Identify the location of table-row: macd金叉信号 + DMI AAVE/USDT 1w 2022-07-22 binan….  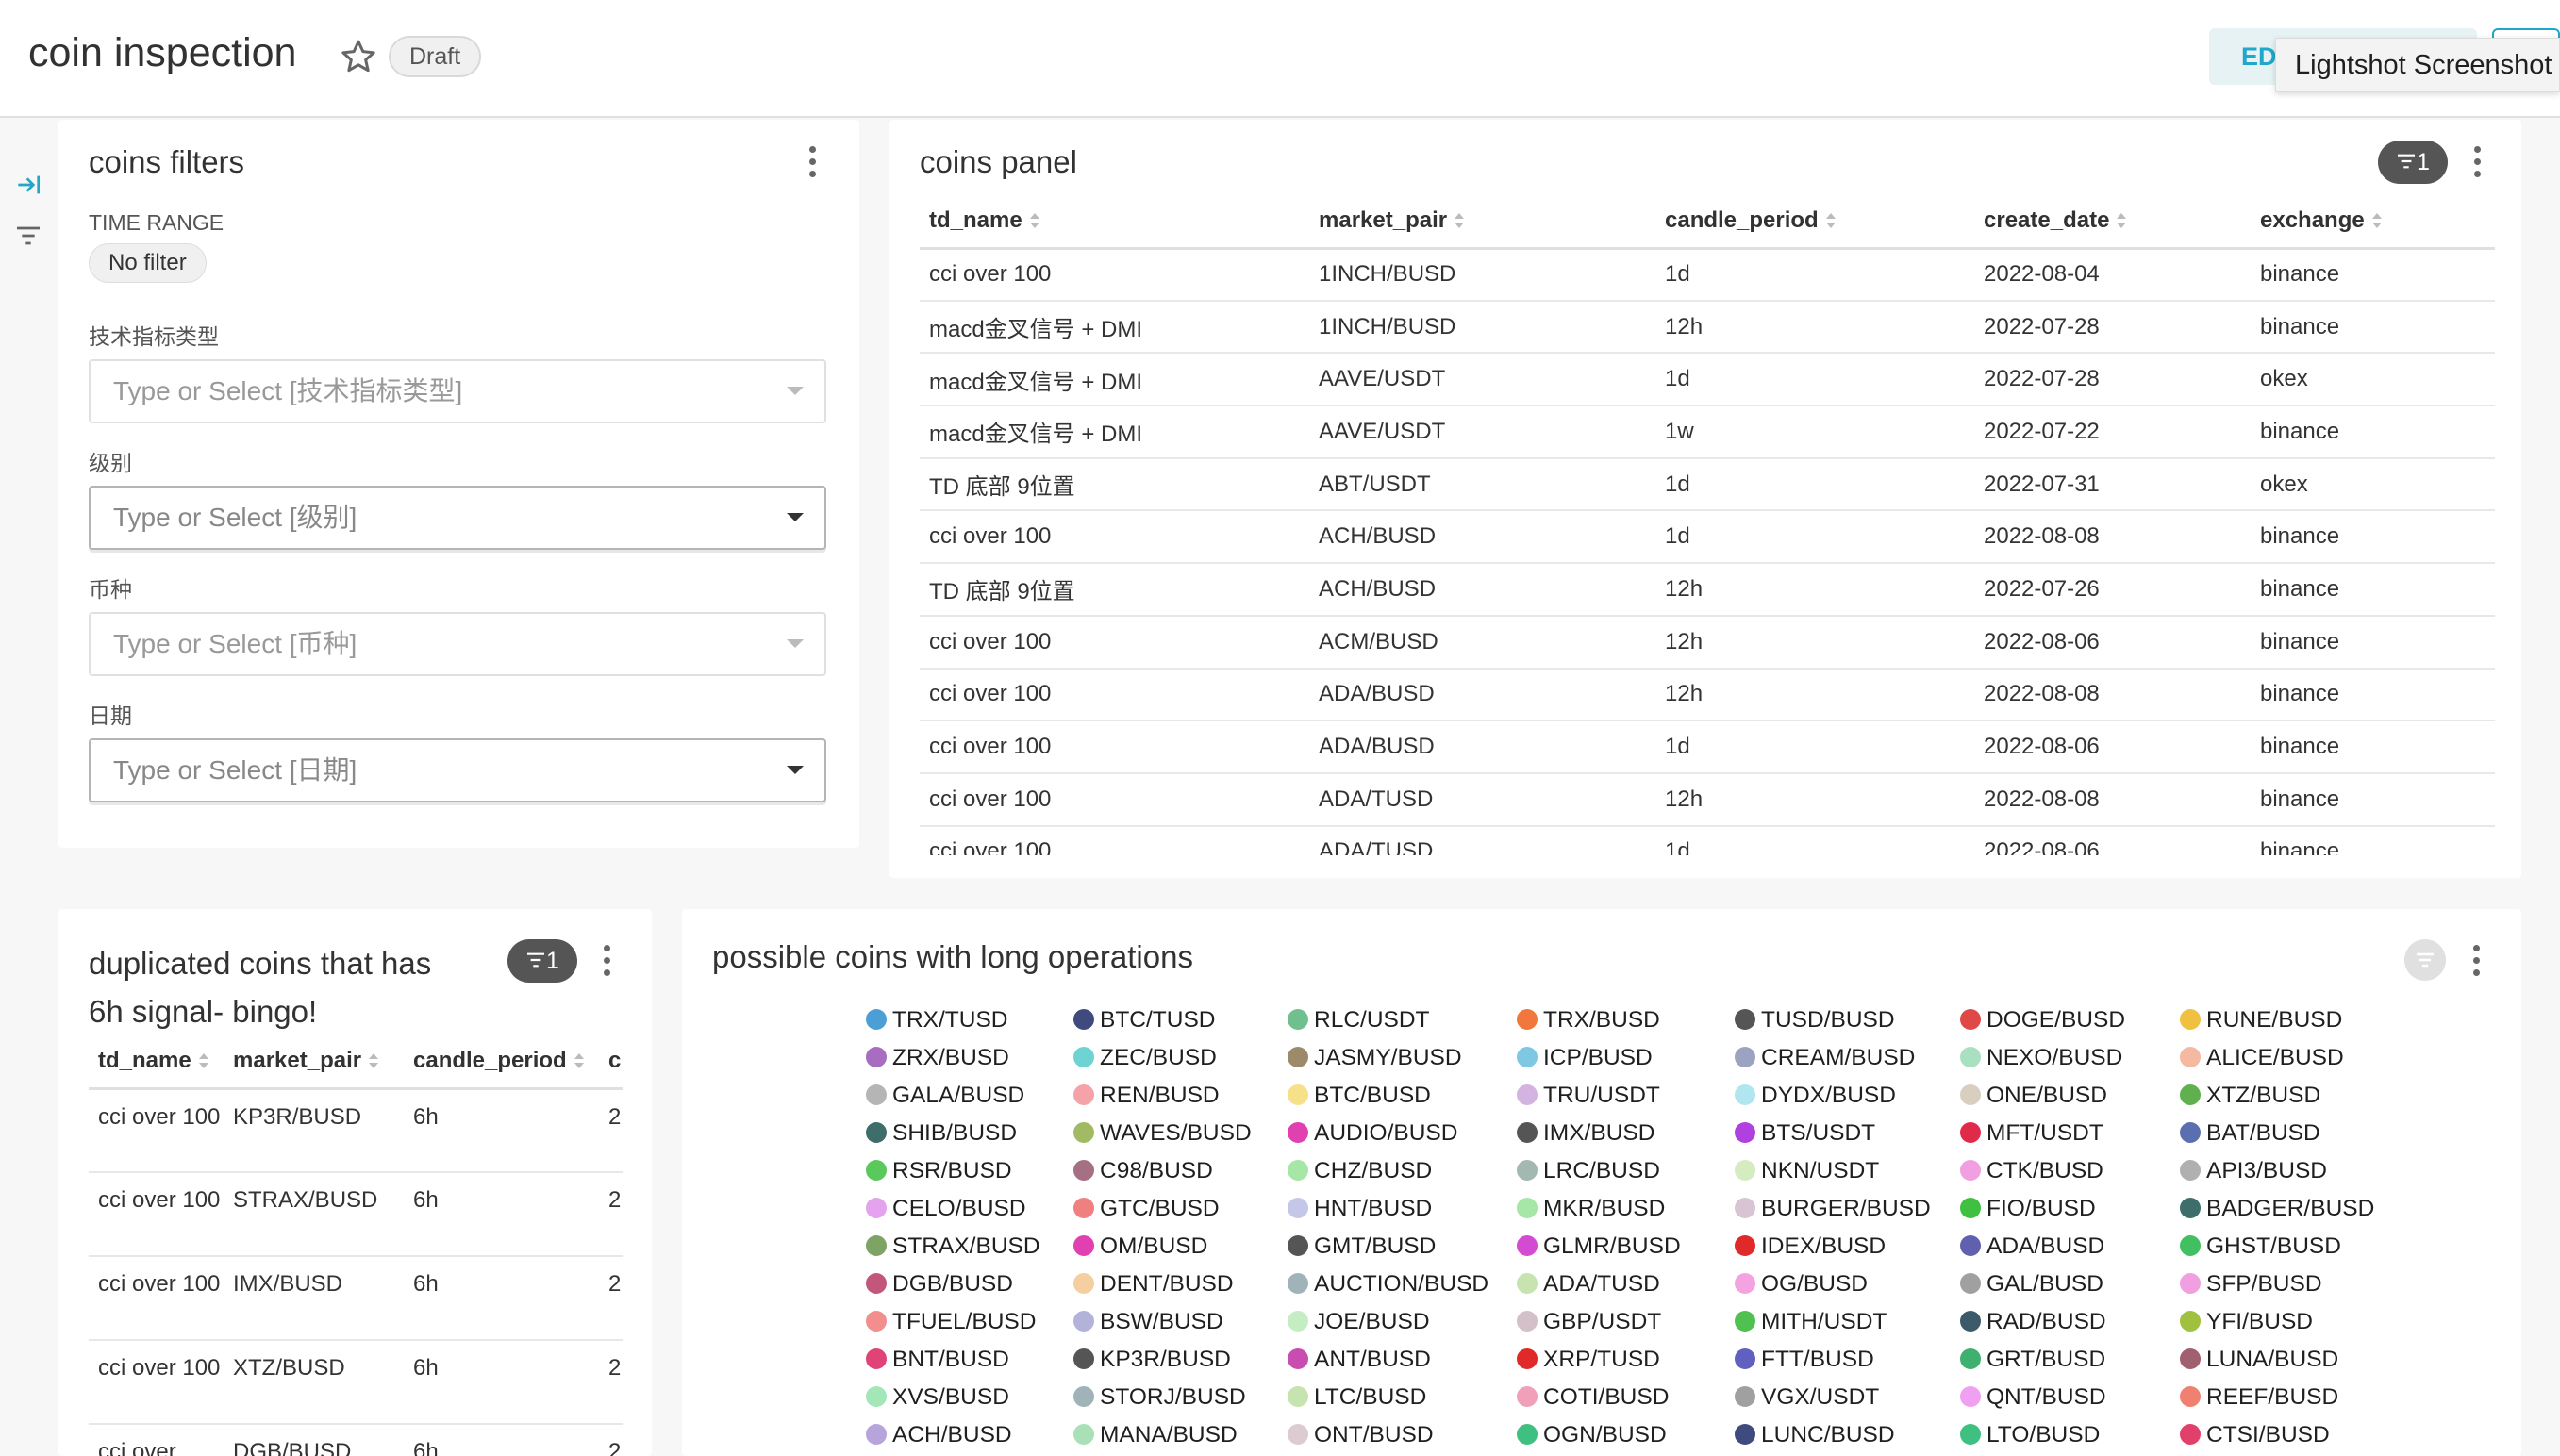
(1707, 432).